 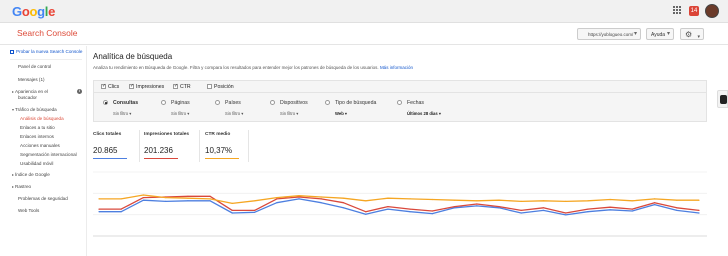 I want to click on filter-queries: Sin filtro ▾, so click(x=122, y=113).